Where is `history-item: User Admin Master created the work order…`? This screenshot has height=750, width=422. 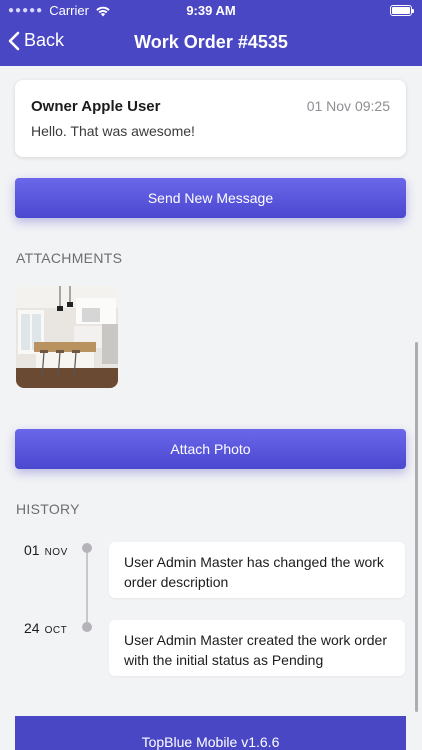 history-item: User Admin Master created the work order… is located at coordinates (257, 648).